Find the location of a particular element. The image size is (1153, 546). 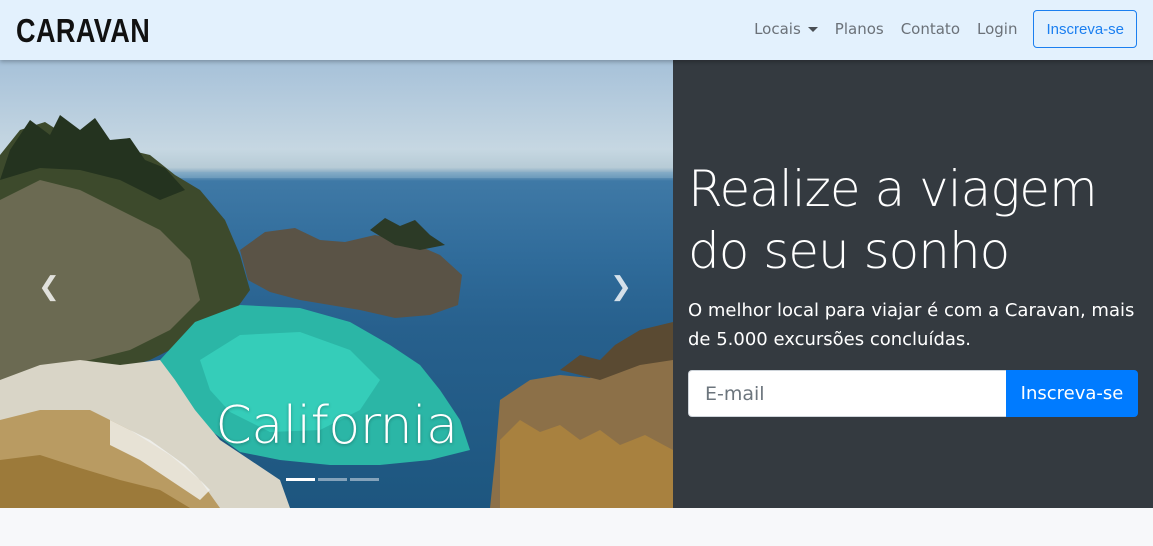

nav-item-planos: Planos is located at coordinates (859, 29).